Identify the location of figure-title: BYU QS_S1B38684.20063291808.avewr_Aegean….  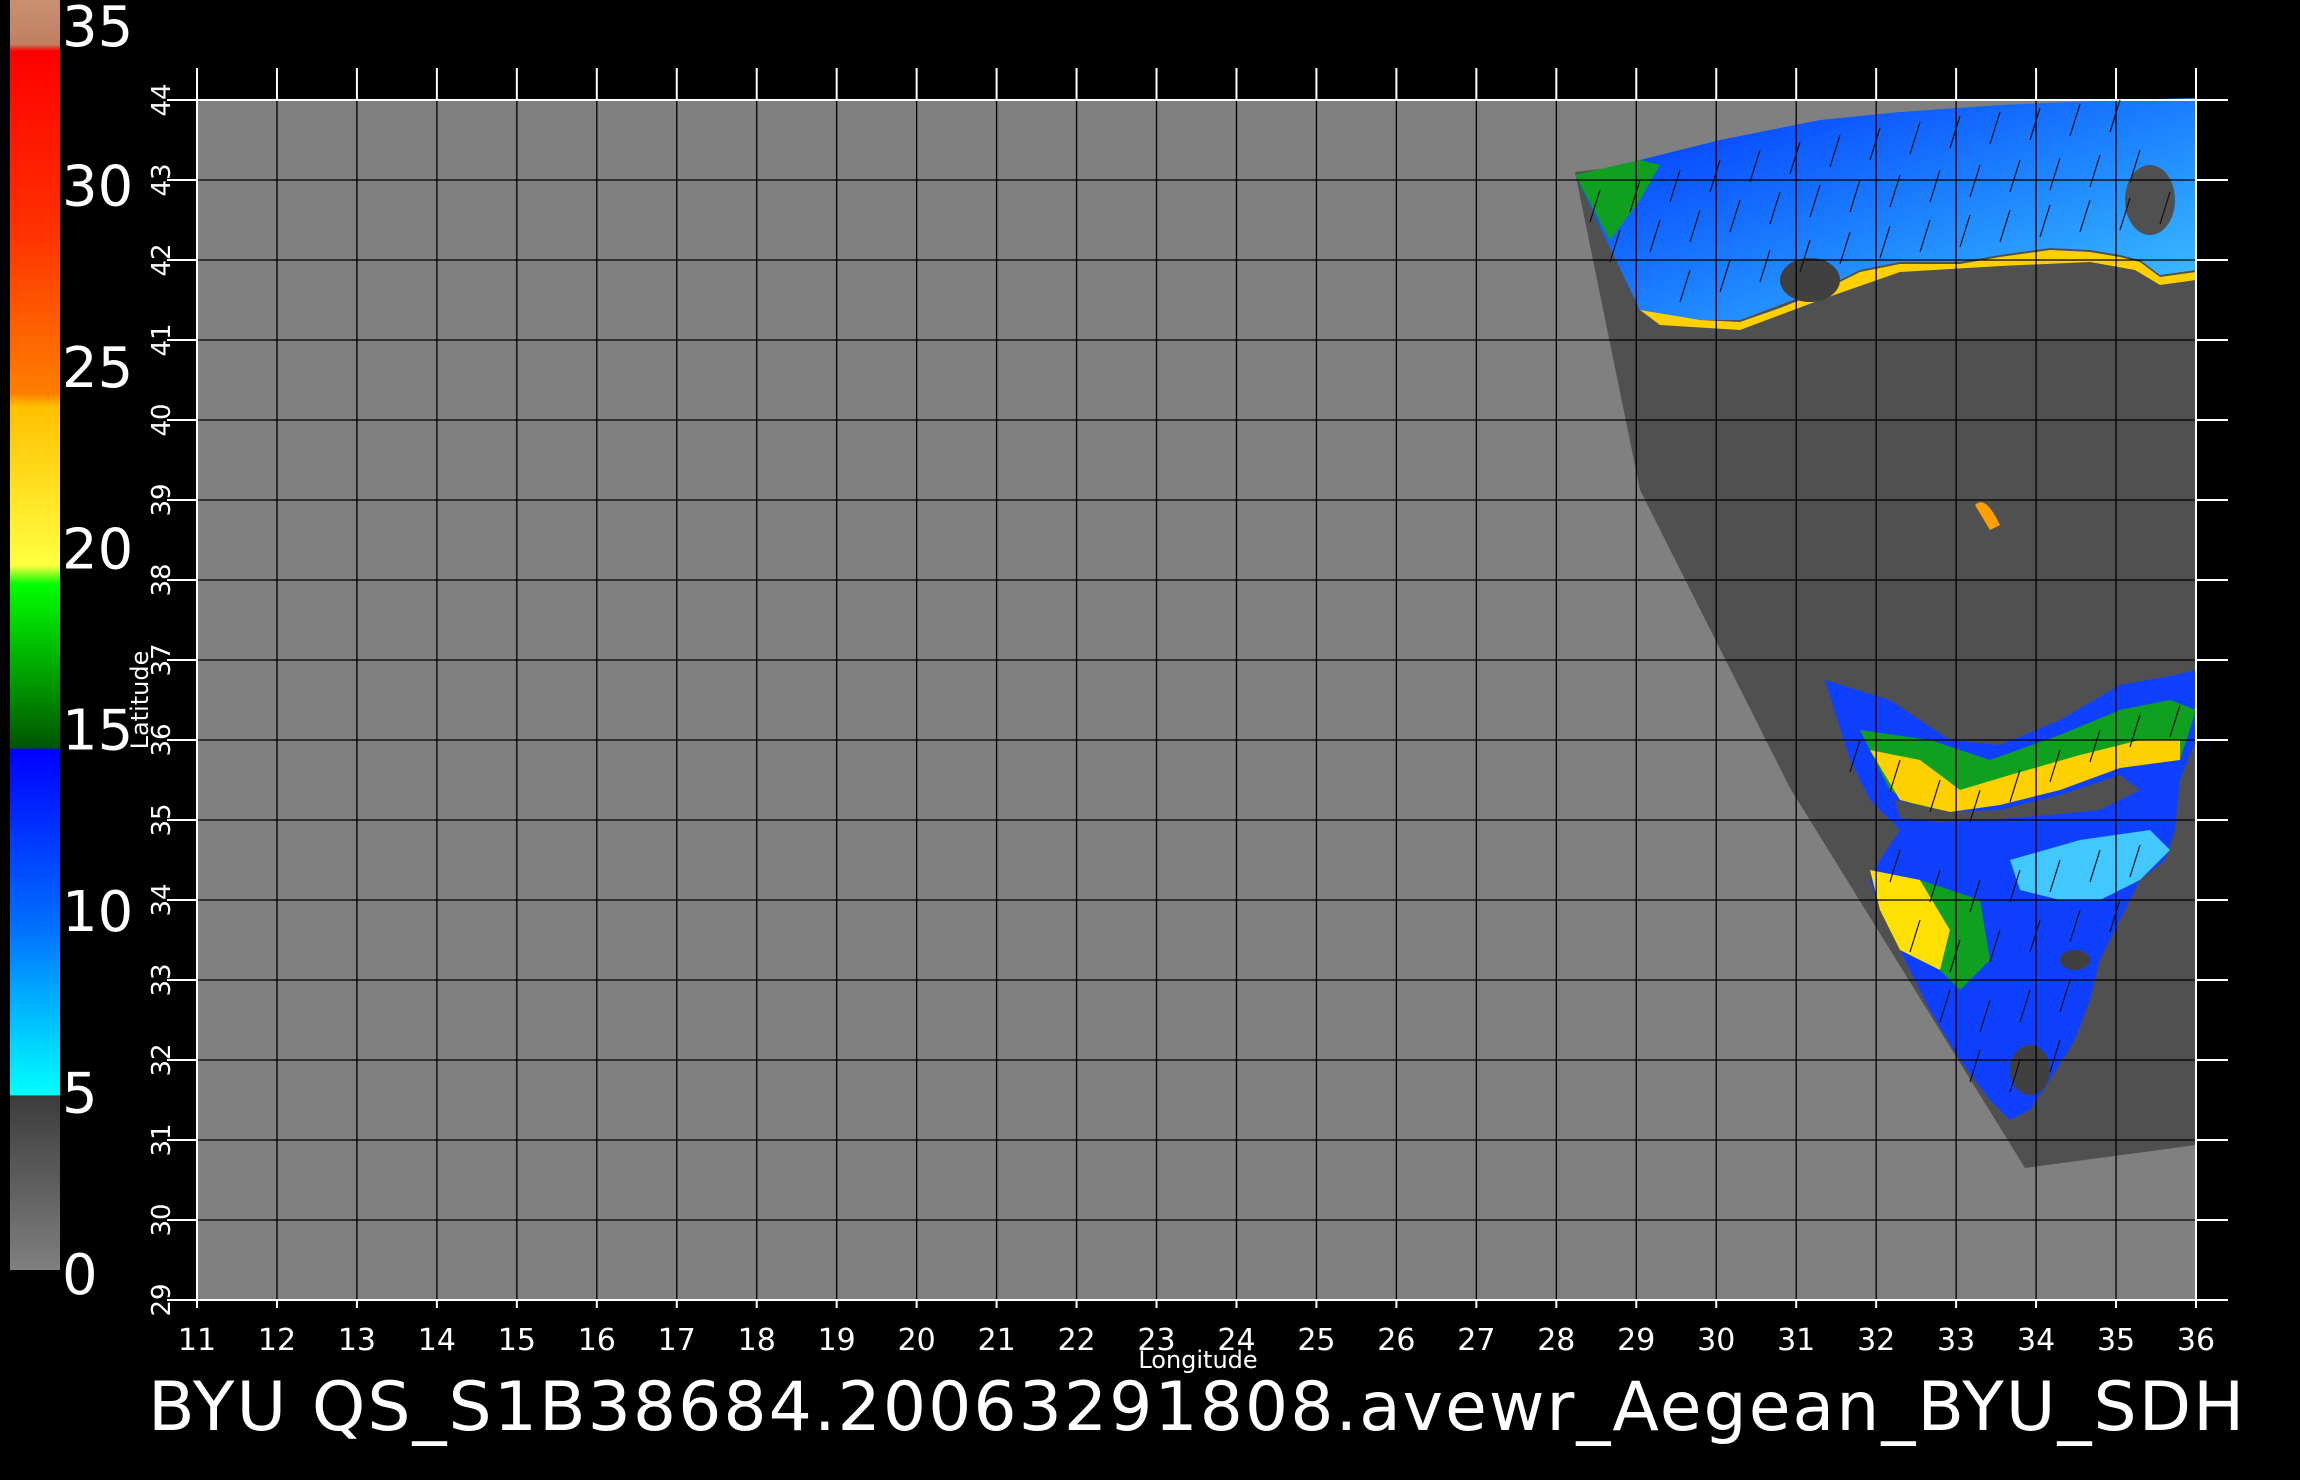
(1197, 1407).